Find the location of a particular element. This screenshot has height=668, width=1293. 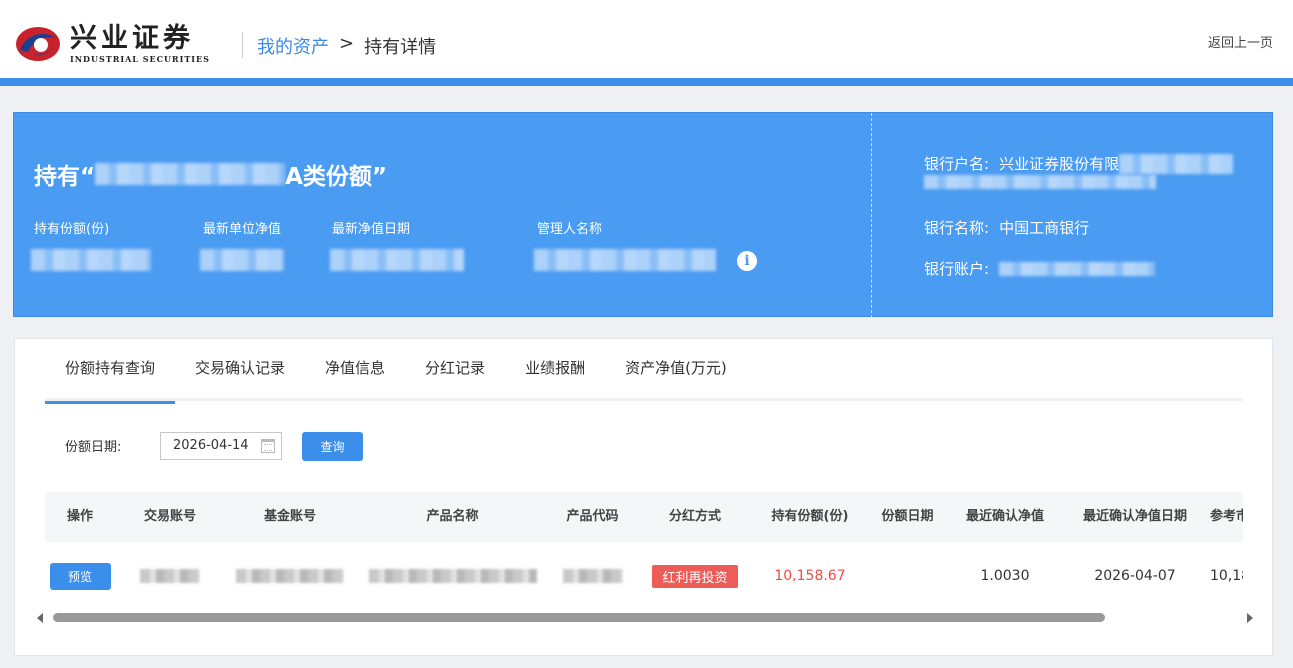

redacted-nav-value is located at coordinates (242, 260).